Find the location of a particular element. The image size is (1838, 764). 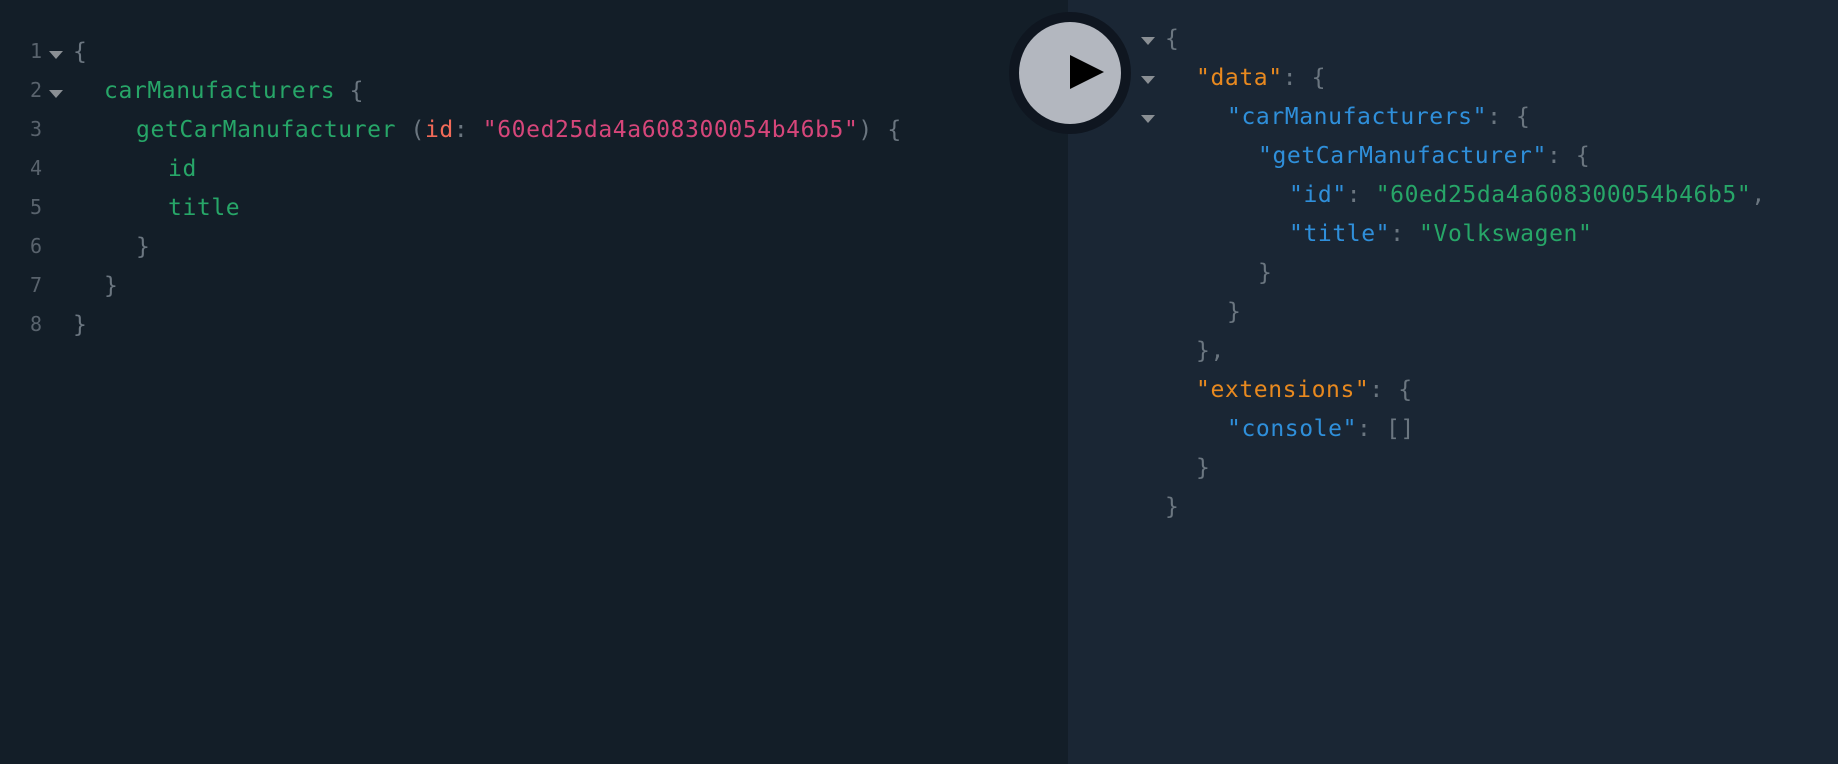

result-line: "extensions": { is located at coordinates (1304, 390).